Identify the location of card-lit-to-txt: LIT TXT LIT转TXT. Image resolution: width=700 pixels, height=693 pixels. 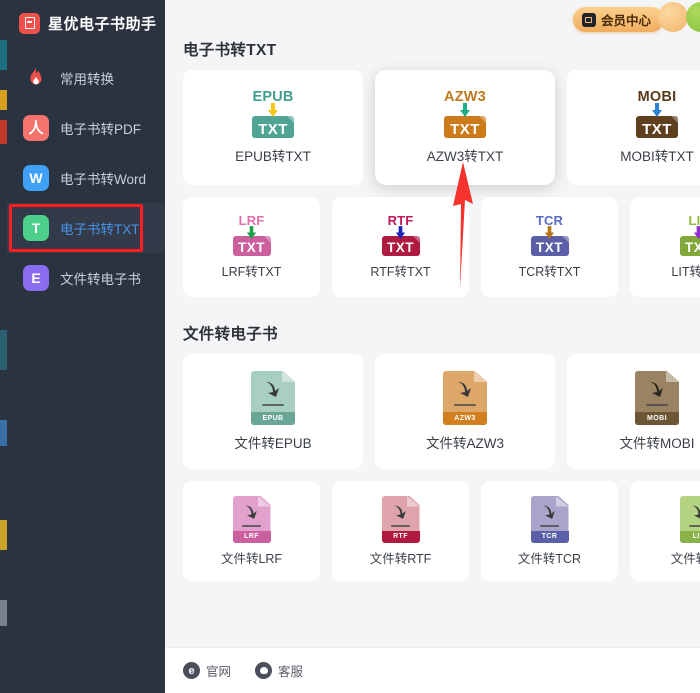
(665, 247).